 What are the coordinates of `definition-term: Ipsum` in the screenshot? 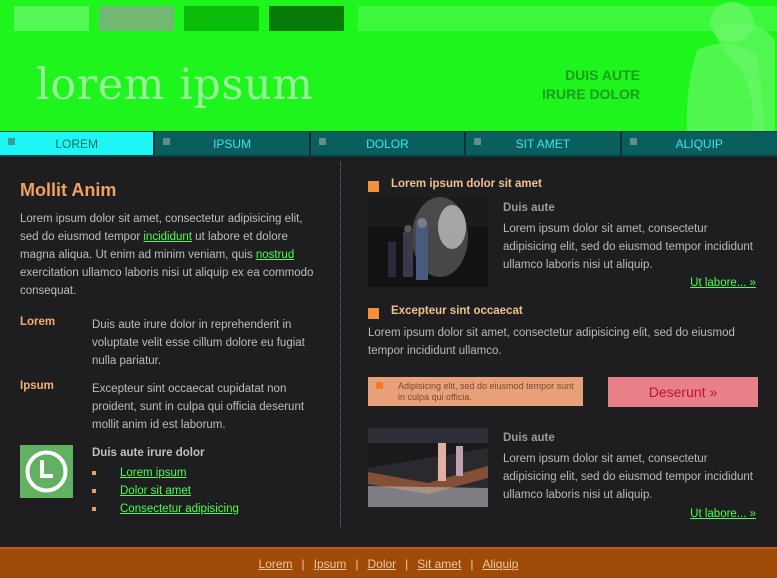 It's located at (37, 386).